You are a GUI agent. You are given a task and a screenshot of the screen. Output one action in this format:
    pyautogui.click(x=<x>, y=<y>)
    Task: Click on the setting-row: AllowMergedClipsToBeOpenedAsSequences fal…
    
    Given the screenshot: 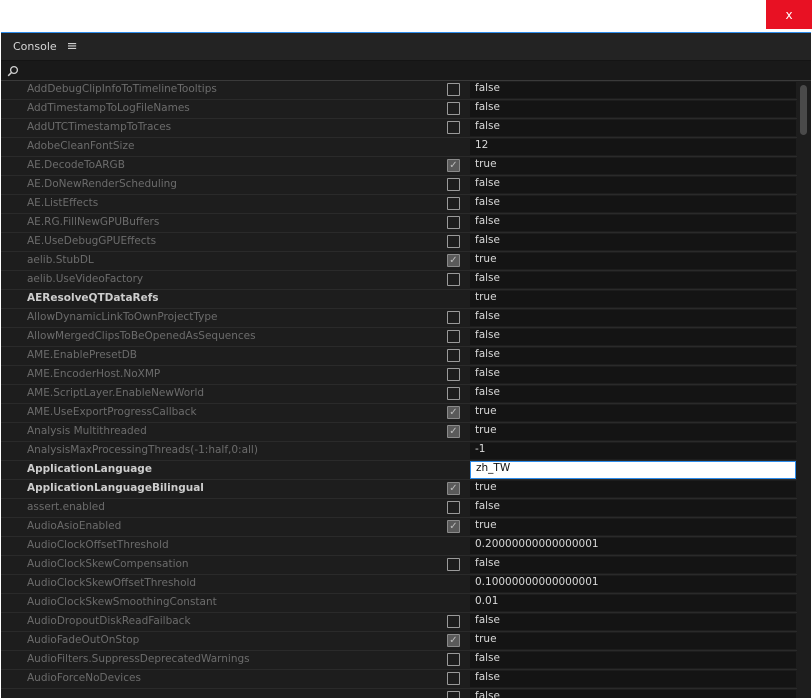 What is the action you would take?
    pyautogui.click(x=399, y=337)
    